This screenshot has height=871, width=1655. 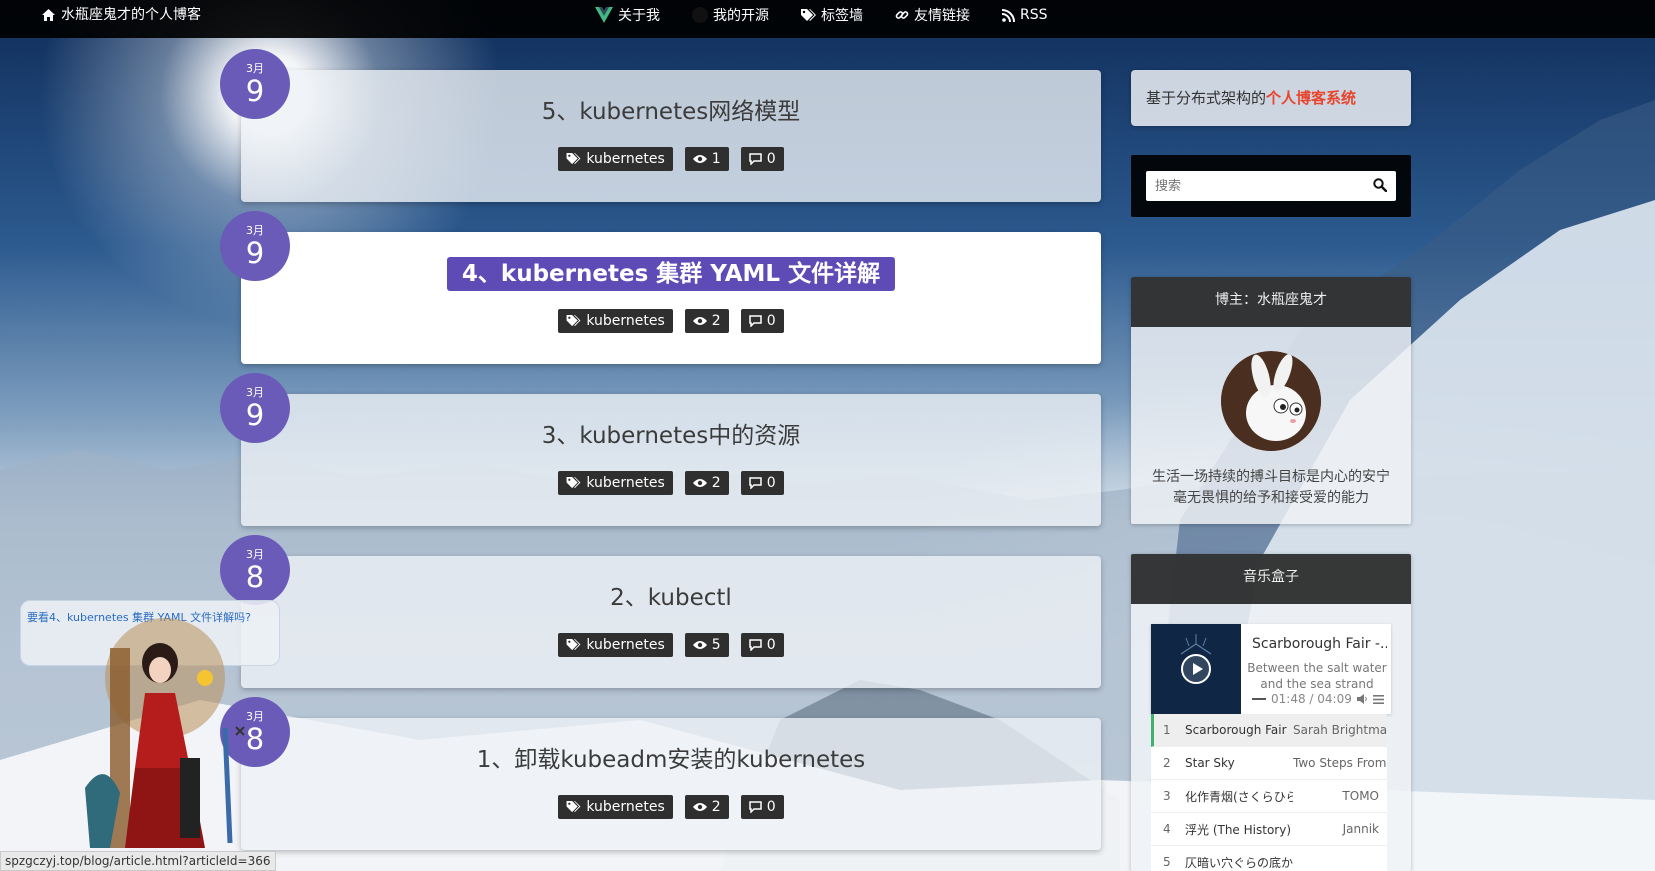 I want to click on nav-item-rss: RSS, so click(x=1025, y=15).